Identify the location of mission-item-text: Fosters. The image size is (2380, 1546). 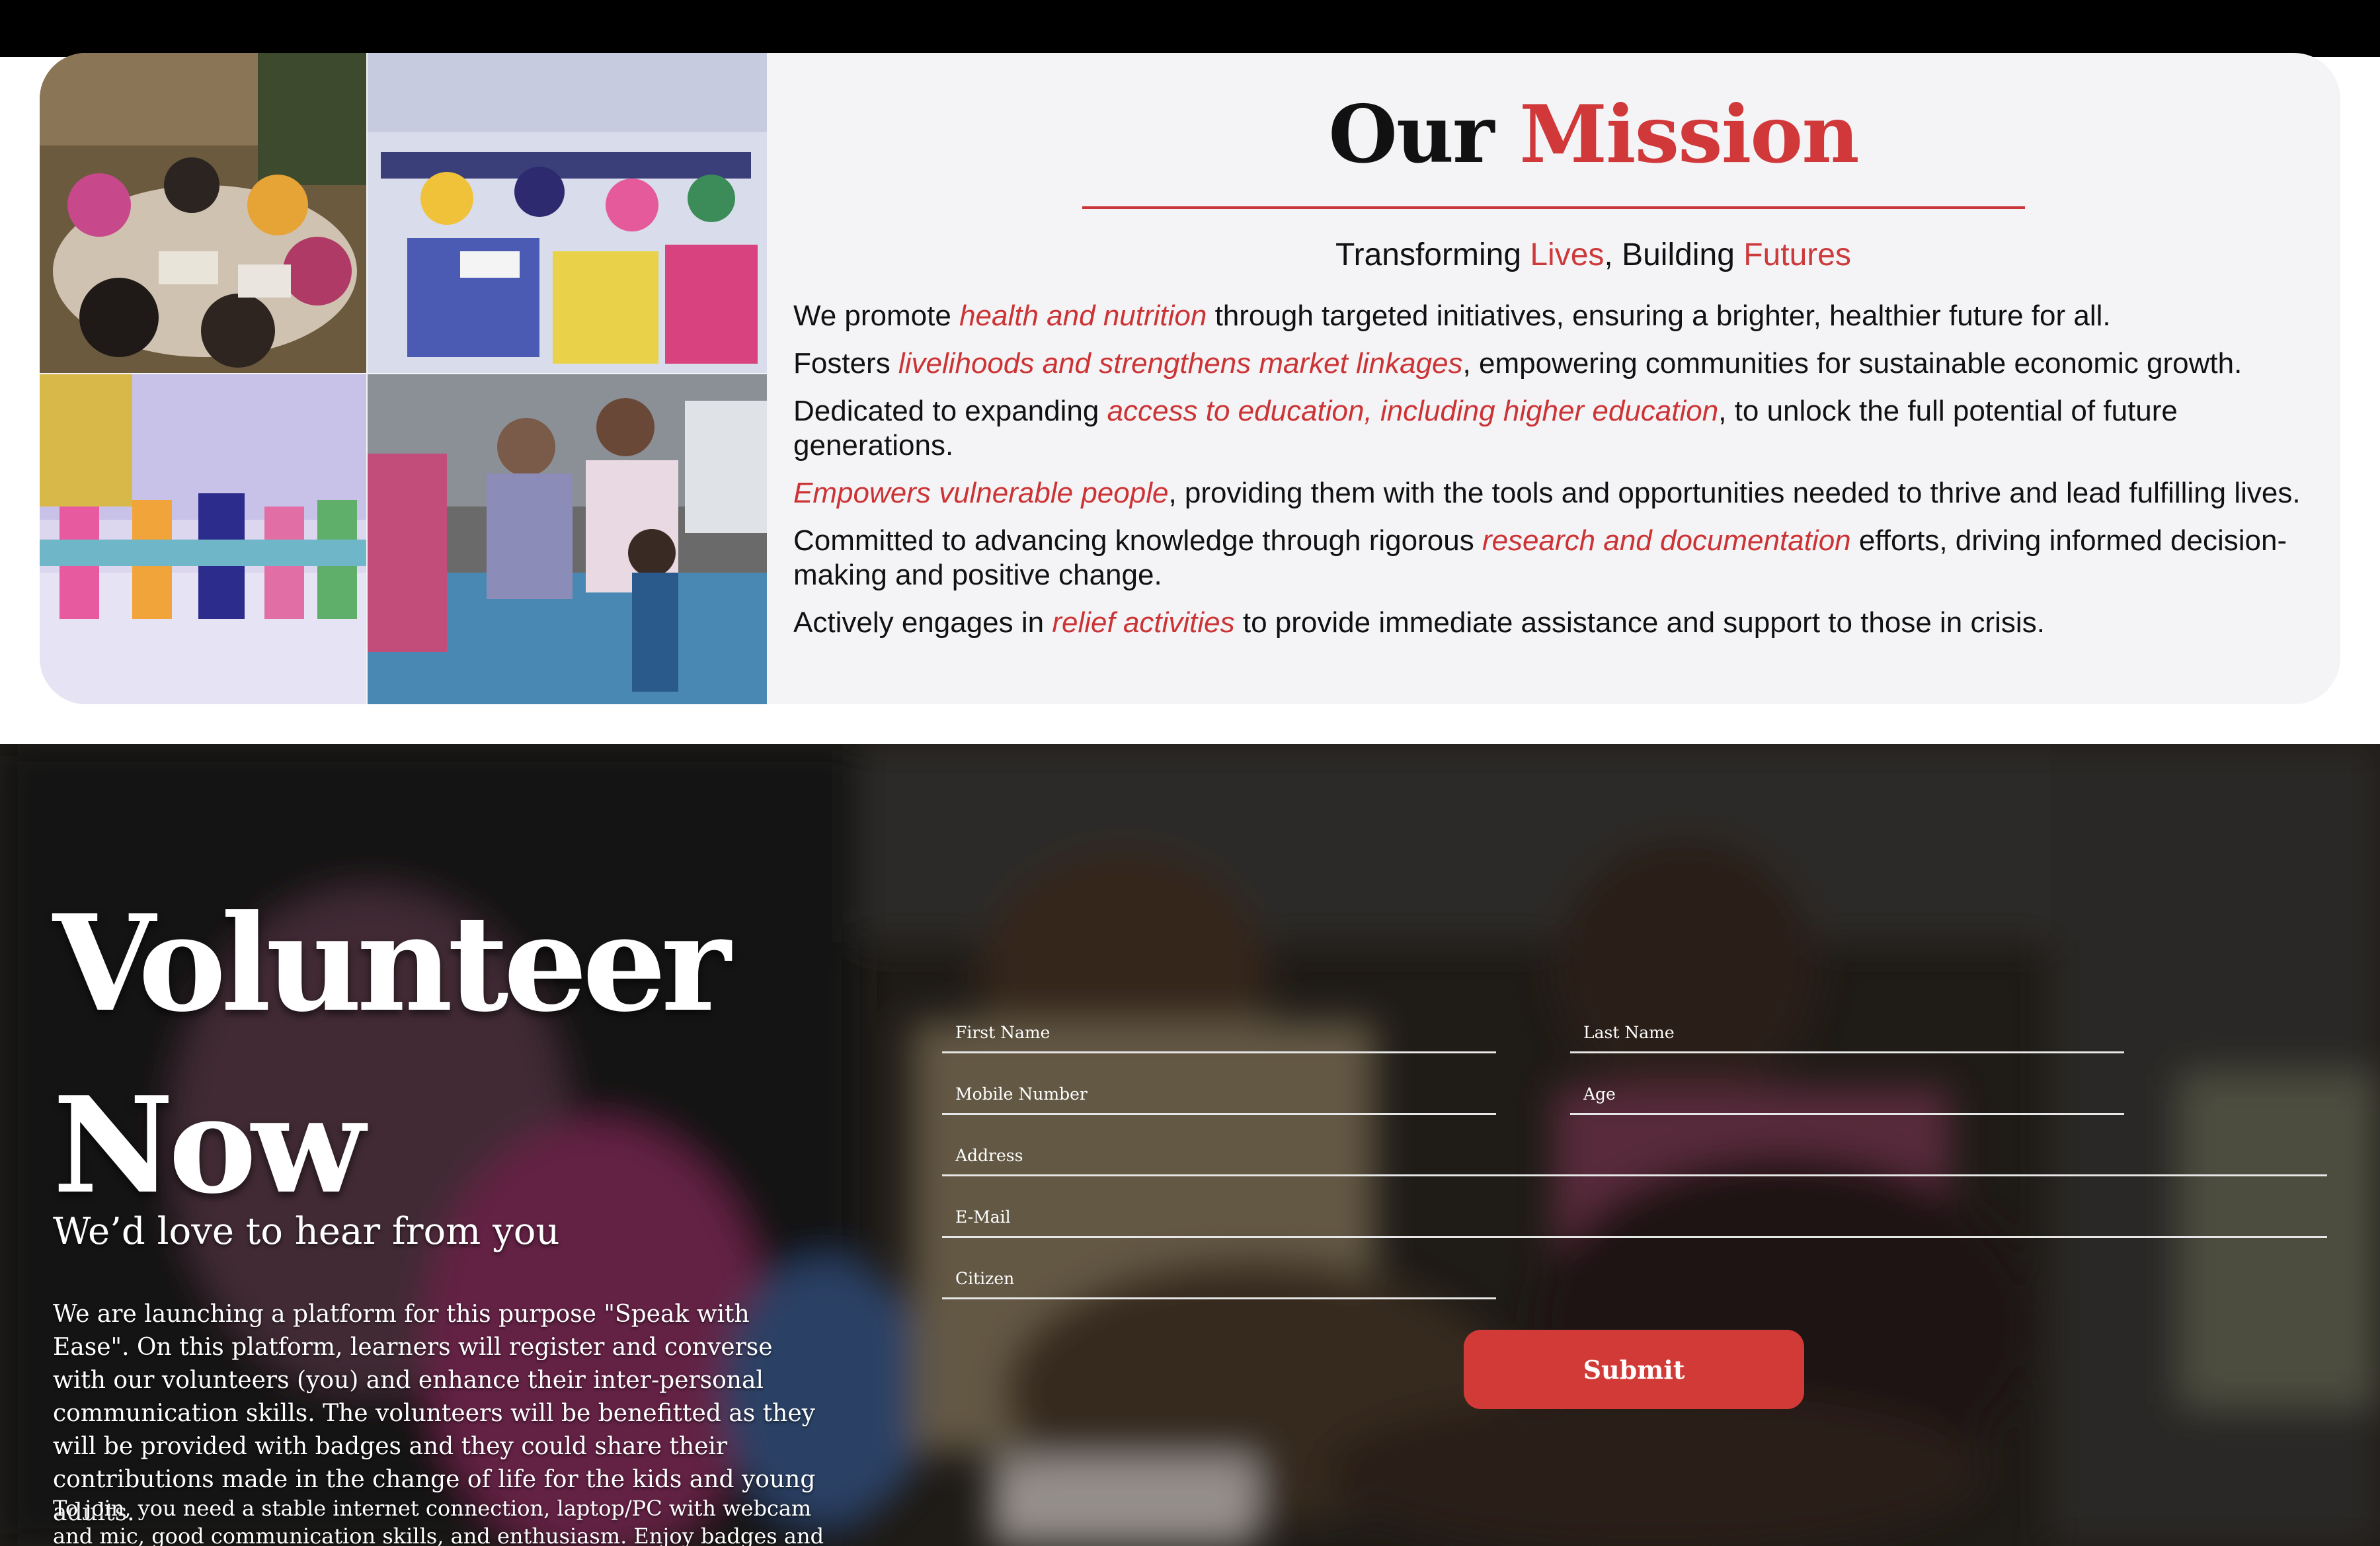
(845, 363).